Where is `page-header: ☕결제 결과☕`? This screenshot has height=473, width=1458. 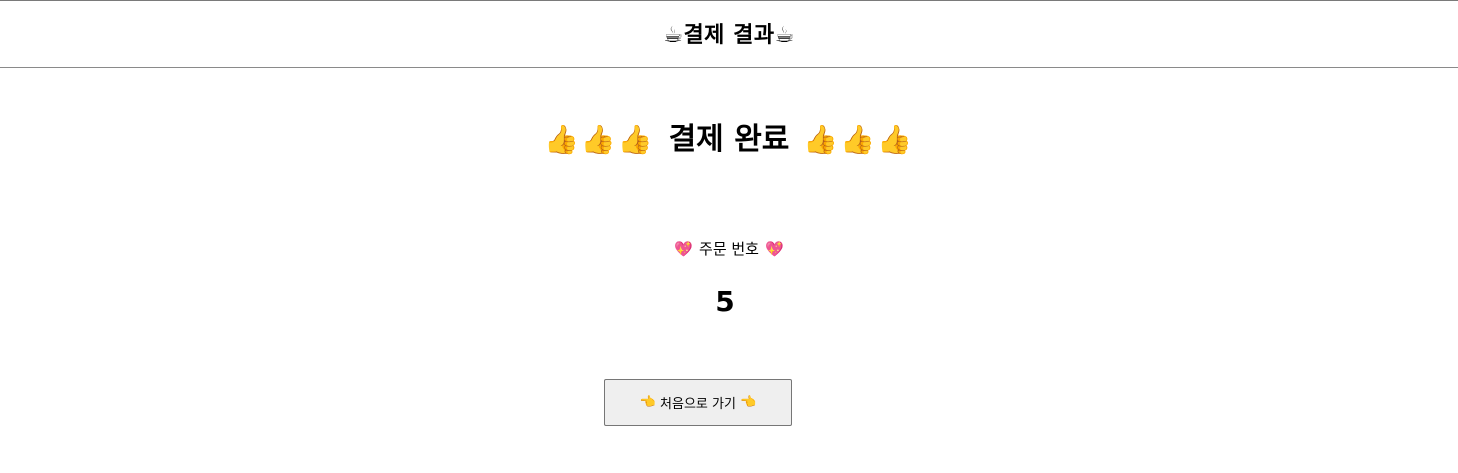
page-header: ☕결제 결과☕ is located at coordinates (729, 34).